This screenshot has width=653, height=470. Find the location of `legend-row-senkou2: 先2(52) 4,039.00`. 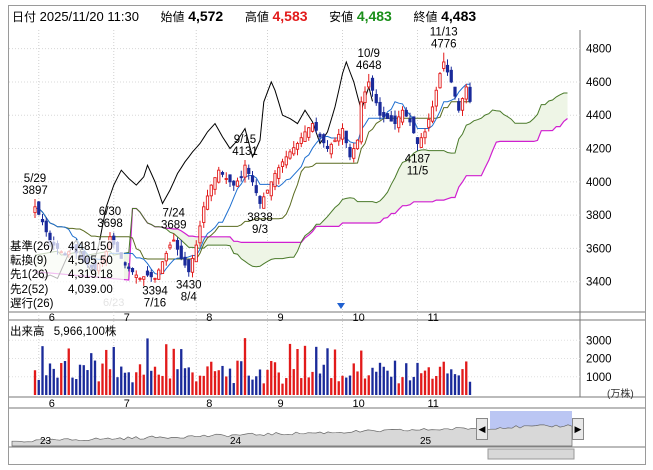

legend-row-senkou2: 先2(52) 4,039.00 is located at coordinates (67, 290).